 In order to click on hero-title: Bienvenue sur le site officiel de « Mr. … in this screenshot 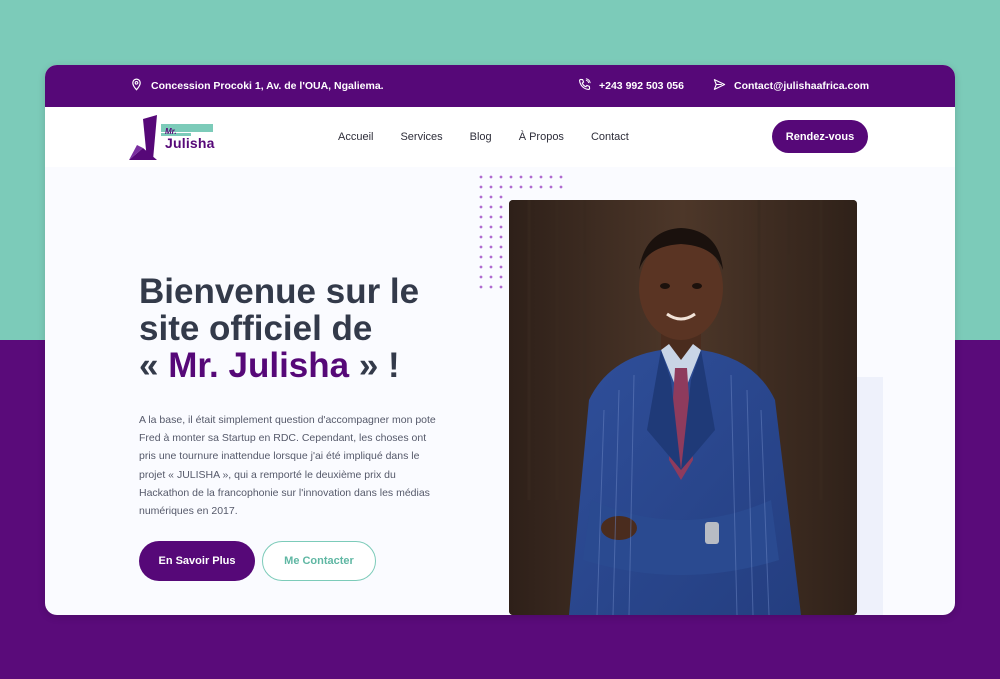, I will do `click(304, 328)`.